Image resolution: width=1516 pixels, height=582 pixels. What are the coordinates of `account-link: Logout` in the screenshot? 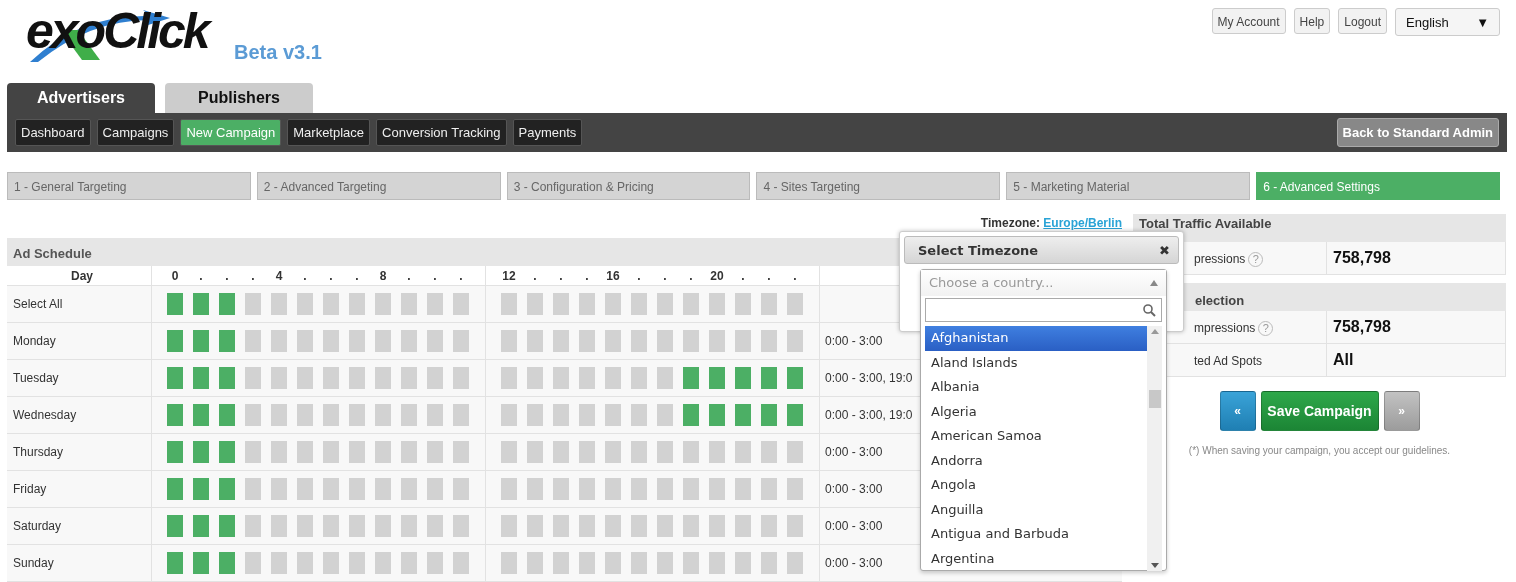 It's located at (1362, 21).